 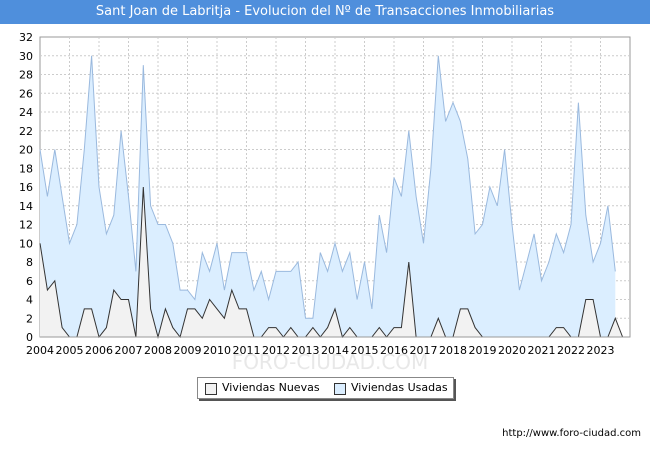 I want to click on y-tick-label: 14, so click(x=26, y=206).